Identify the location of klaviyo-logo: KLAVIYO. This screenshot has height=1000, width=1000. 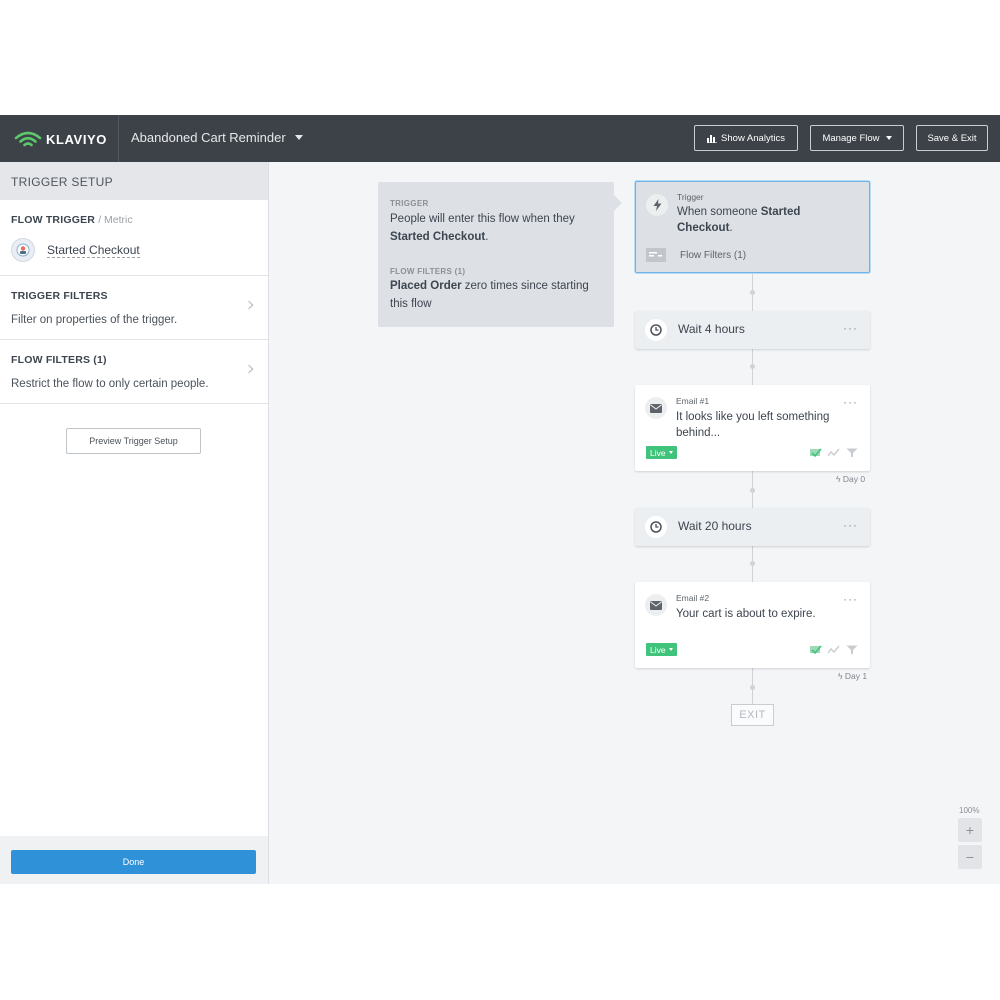
(60, 139).